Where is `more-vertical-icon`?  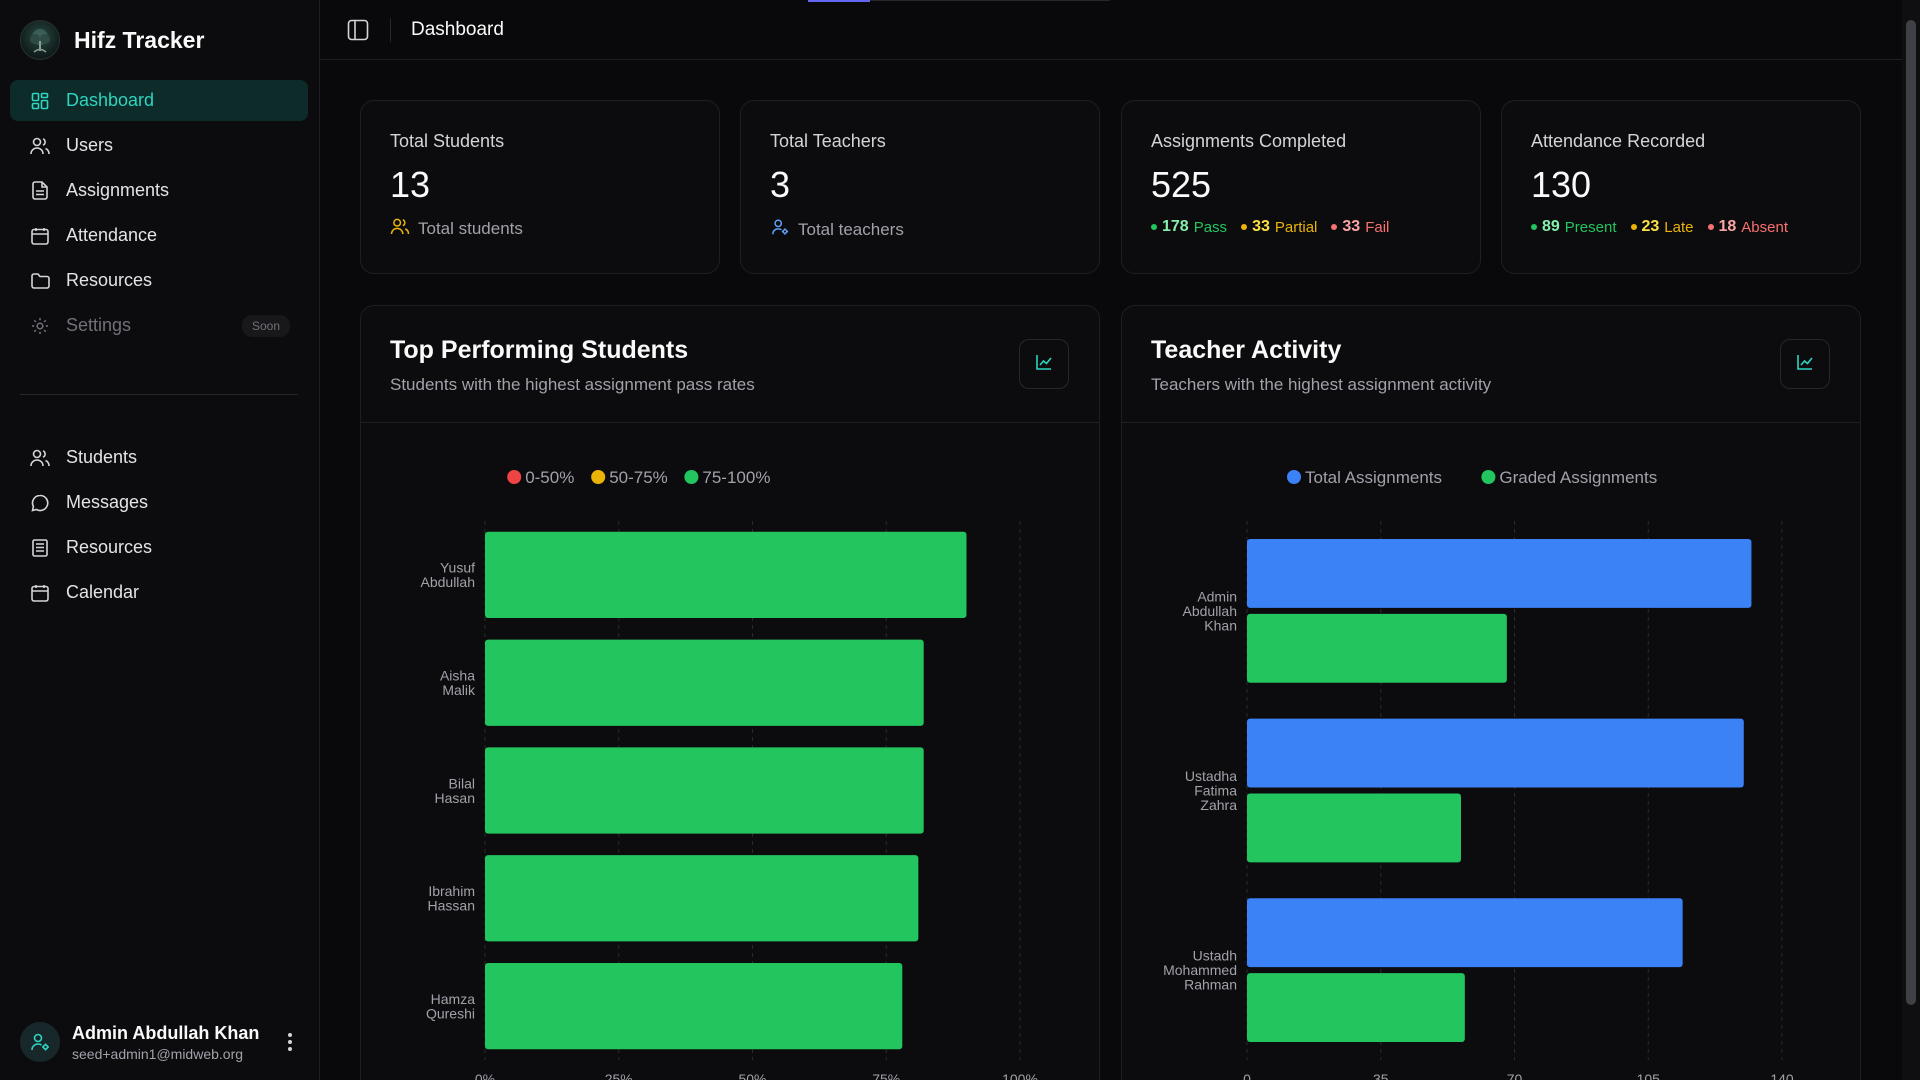 more-vertical-icon is located at coordinates (290, 1042).